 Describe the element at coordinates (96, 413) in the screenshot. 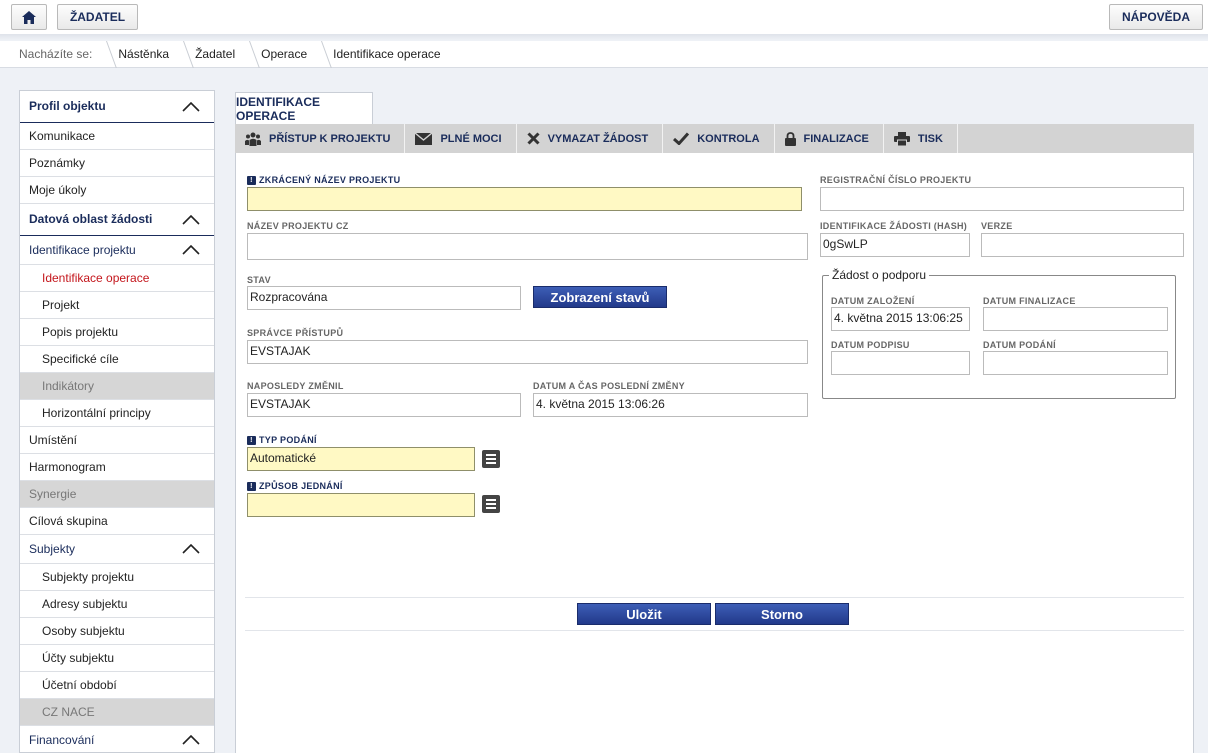

I see `sidebar-item-label: Horizontální principy` at that location.